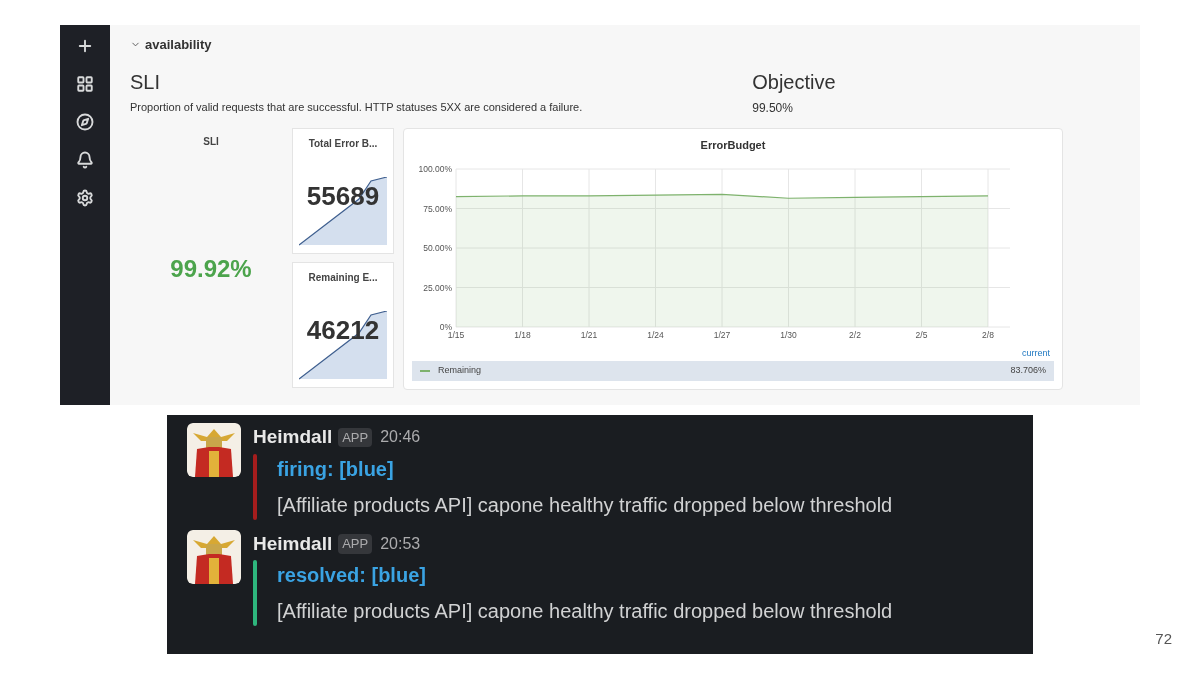 This screenshot has width=1200, height=675. Describe the element at coordinates (773, 108) in the screenshot. I see `objective-value: 99.50%` at that location.